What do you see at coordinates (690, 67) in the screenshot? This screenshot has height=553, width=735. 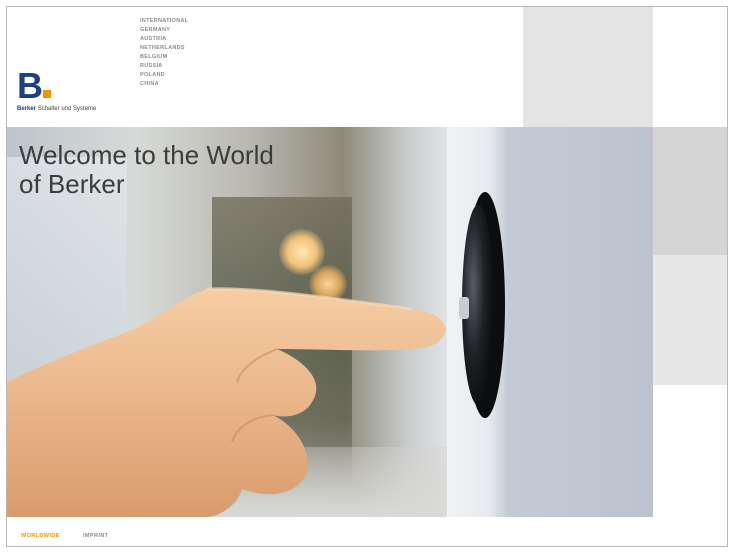 I see `decor-tile-corner` at bounding box center [690, 67].